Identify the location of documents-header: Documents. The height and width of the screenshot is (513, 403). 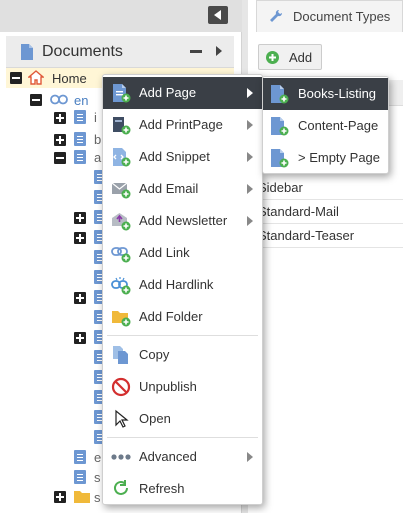
(120, 52).